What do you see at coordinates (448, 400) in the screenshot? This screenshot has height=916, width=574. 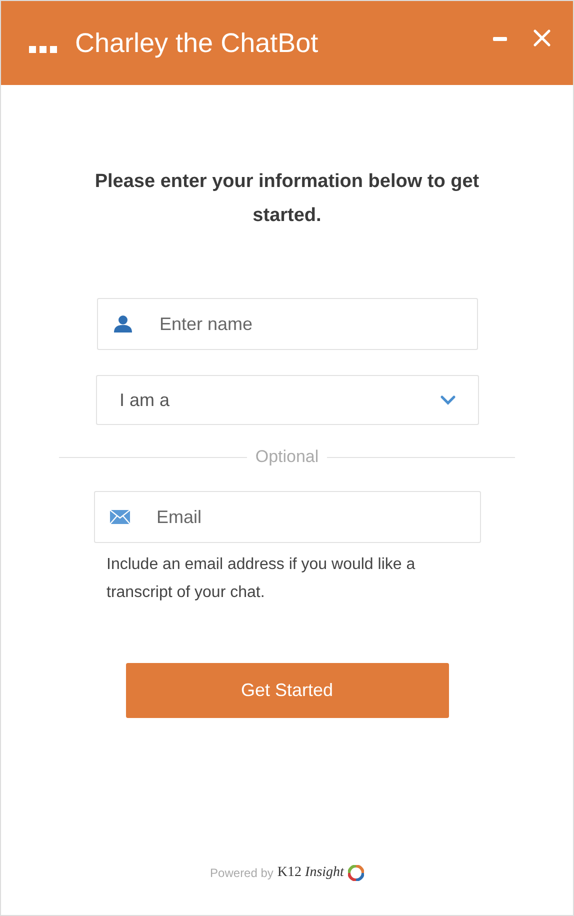 I see `chevron-down-icon` at bounding box center [448, 400].